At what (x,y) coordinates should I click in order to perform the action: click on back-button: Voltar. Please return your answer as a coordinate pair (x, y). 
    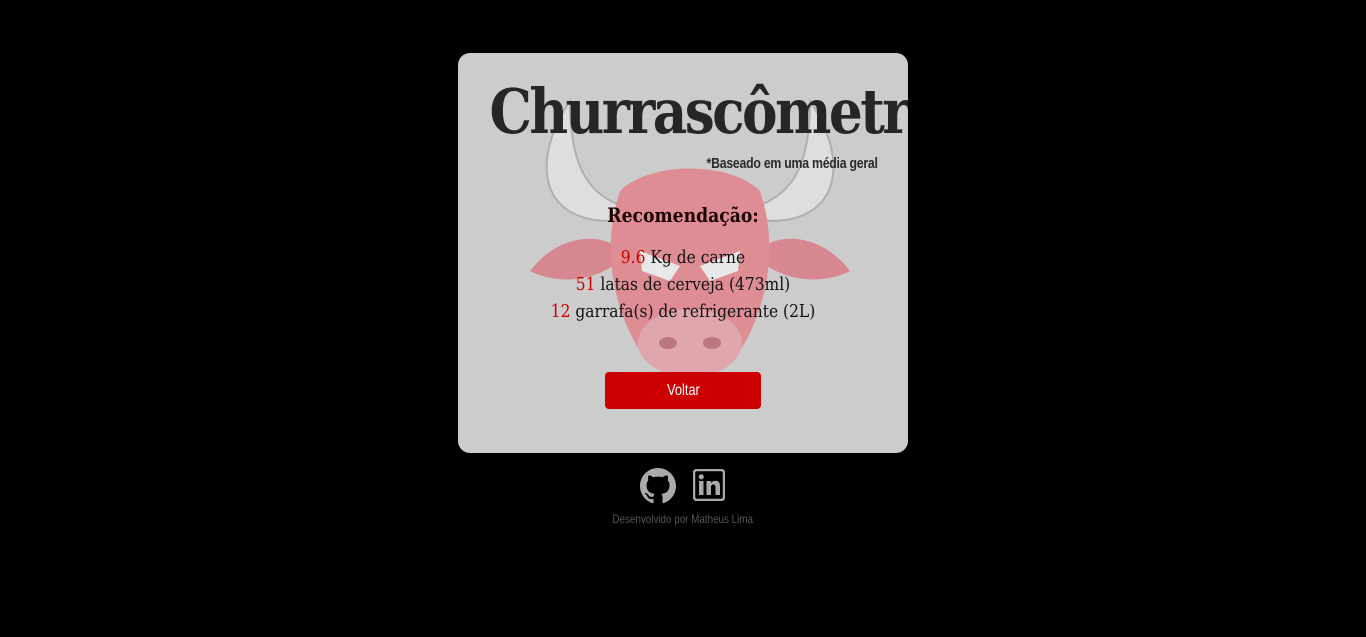
    Looking at the image, I should click on (683, 390).